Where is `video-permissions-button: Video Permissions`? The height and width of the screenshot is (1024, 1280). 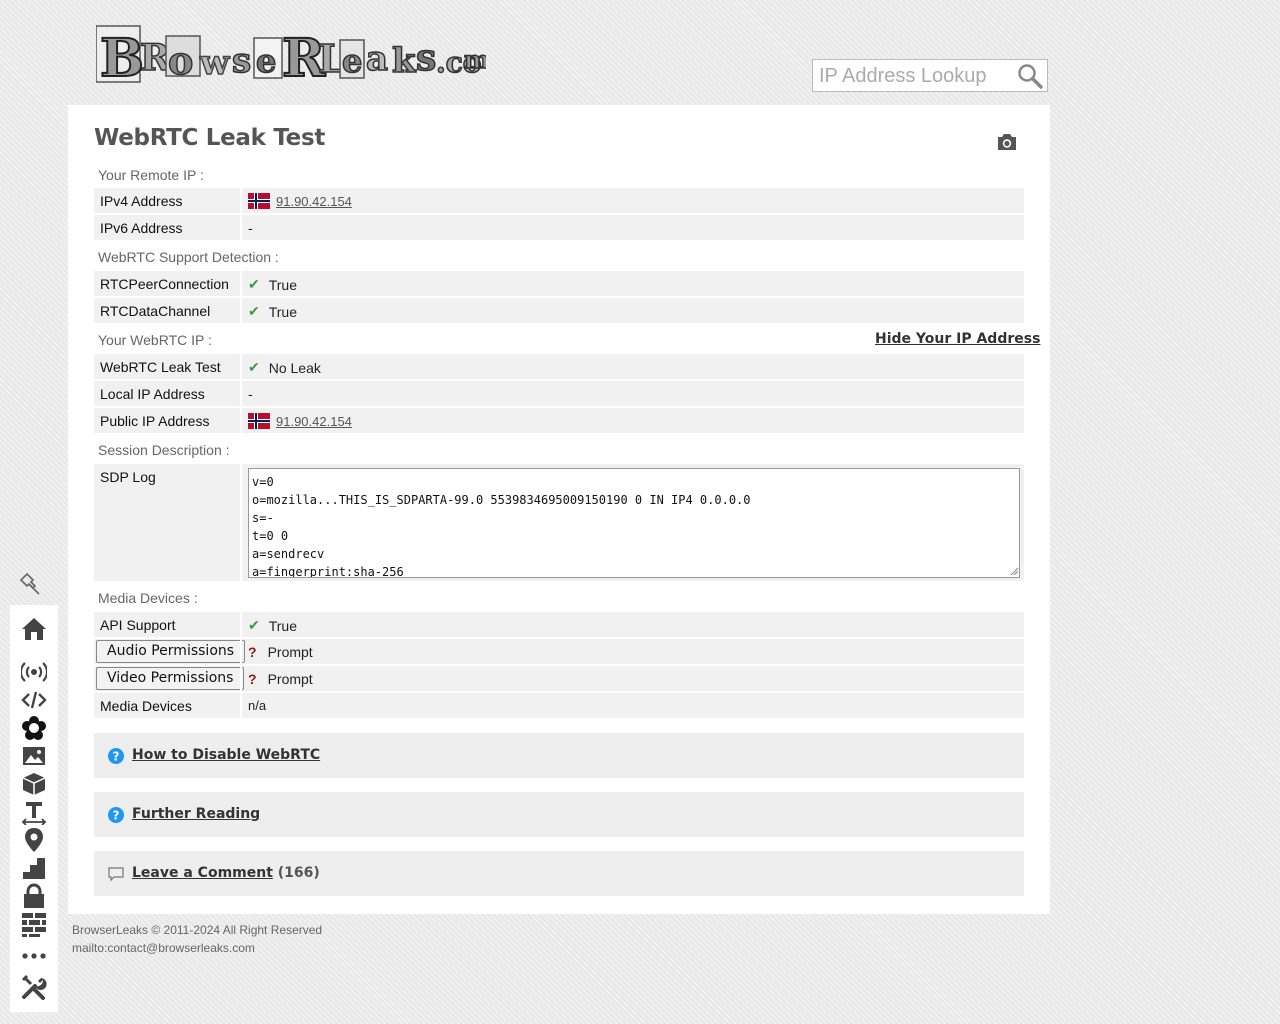
video-permissions-button: Video Permissions is located at coordinates (170, 678).